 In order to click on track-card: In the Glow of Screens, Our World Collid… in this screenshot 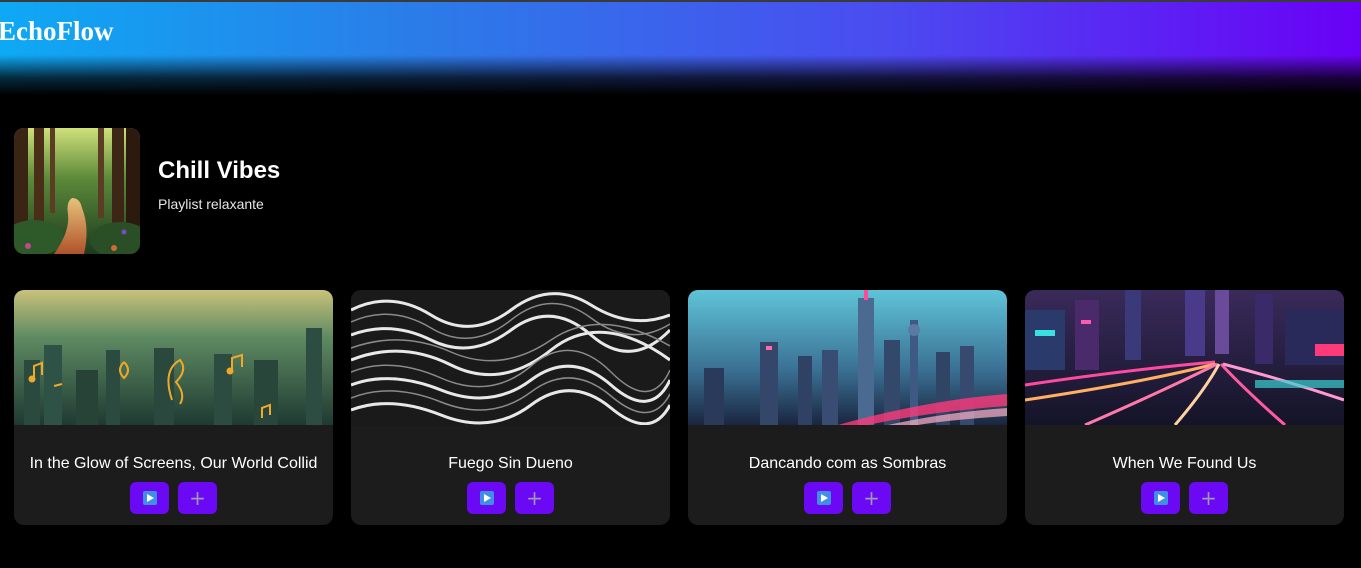, I will do `click(173, 407)`.